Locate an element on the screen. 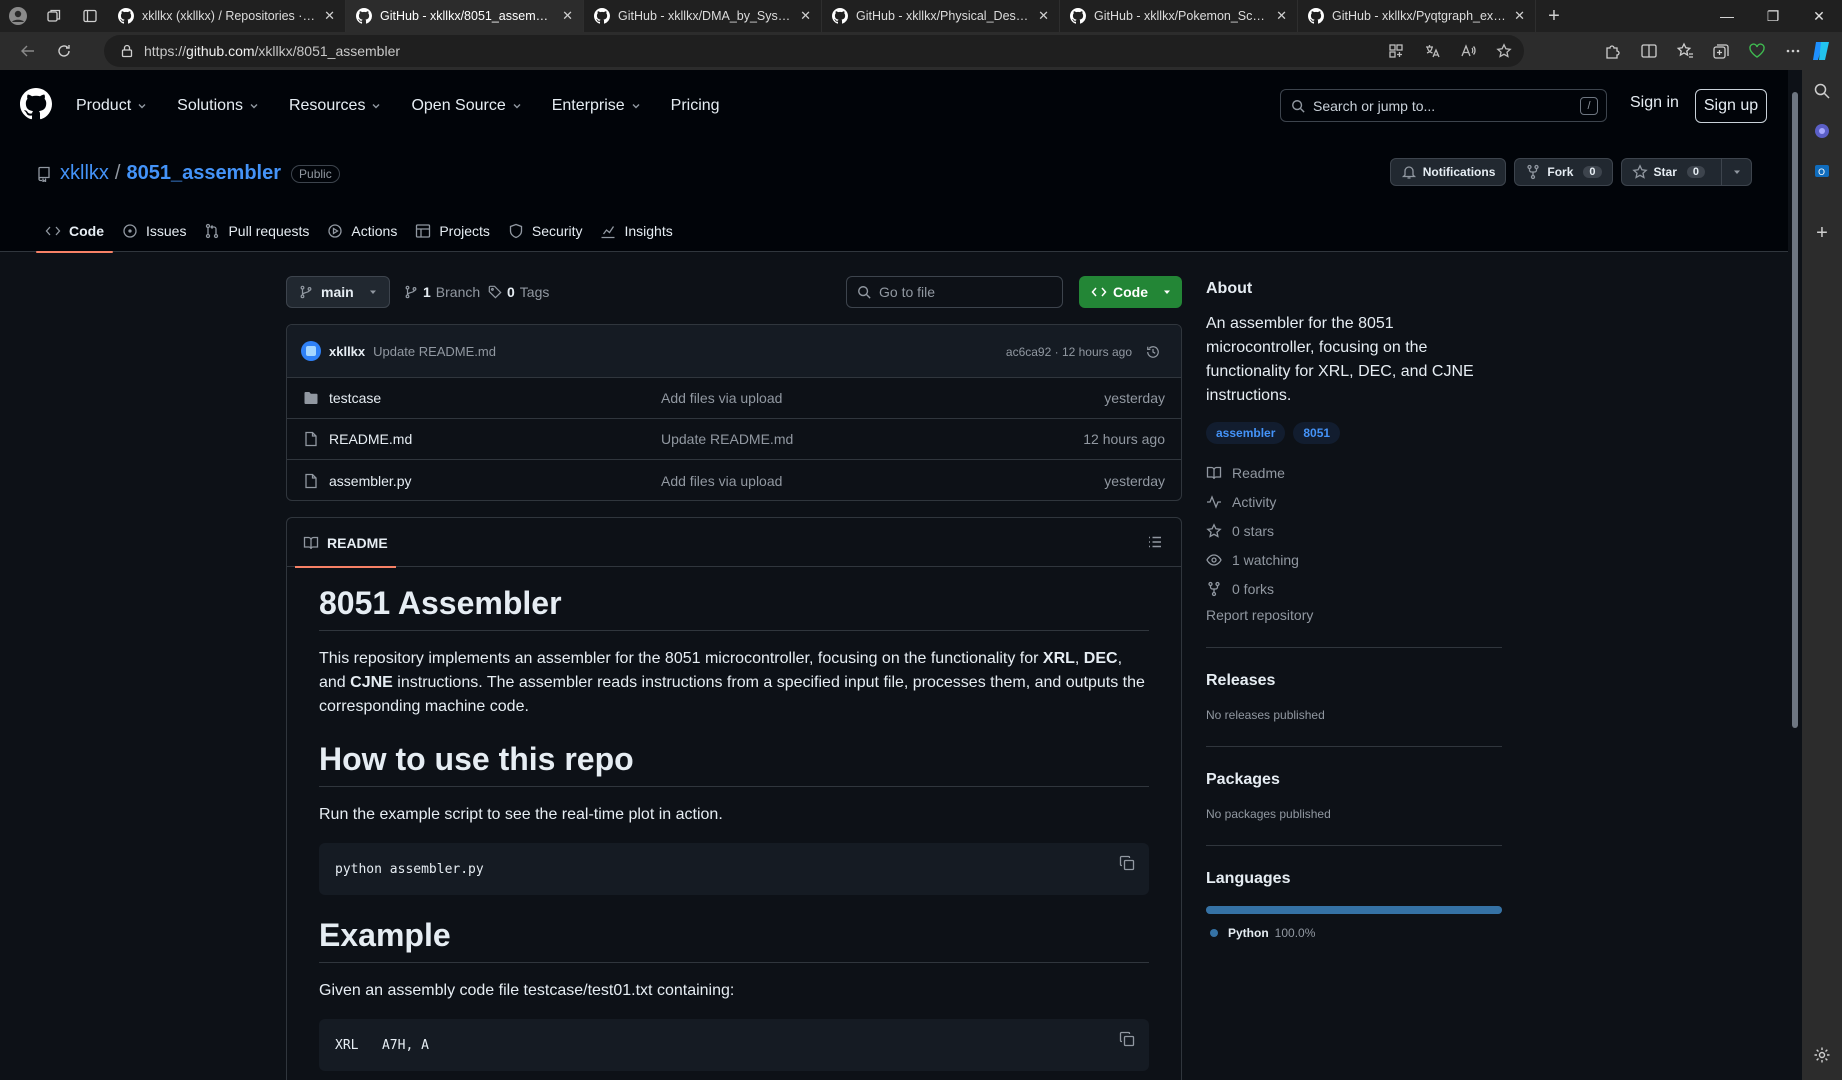 The width and height of the screenshot is (1842, 1080). about-link-book: Readme is located at coordinates (1354, 472).